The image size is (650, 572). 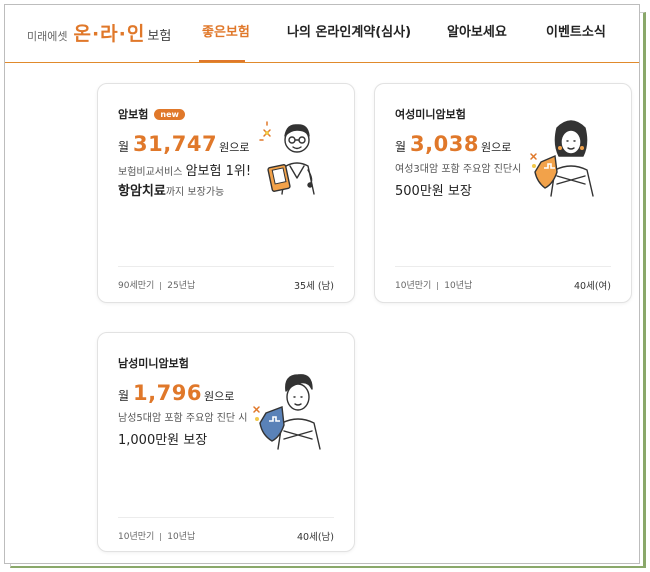 I want to click on card-title-text: 암보험, so click(x=133, y=114).